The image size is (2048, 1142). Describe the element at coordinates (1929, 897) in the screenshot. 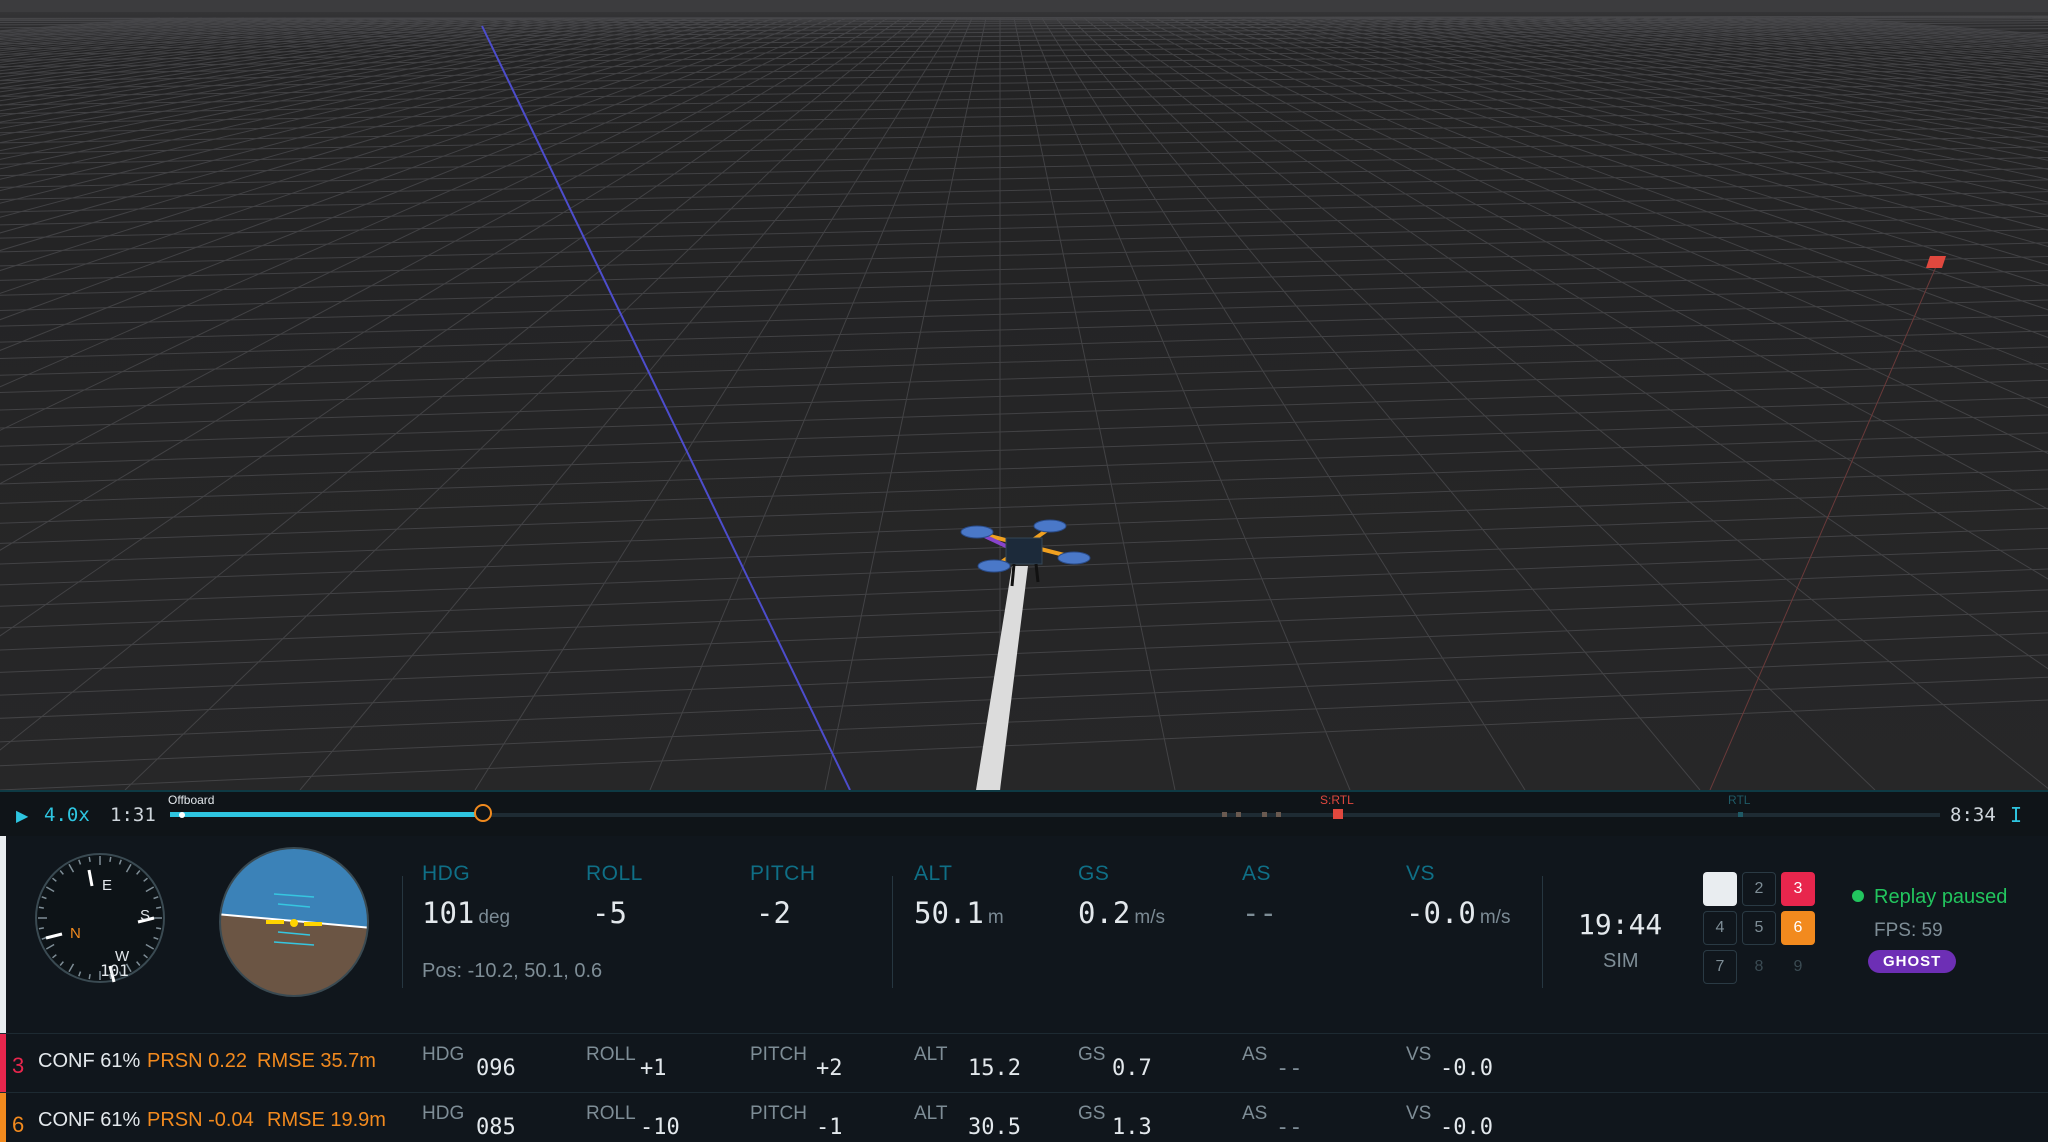

I see `replay-status: Replay paused` at that location.